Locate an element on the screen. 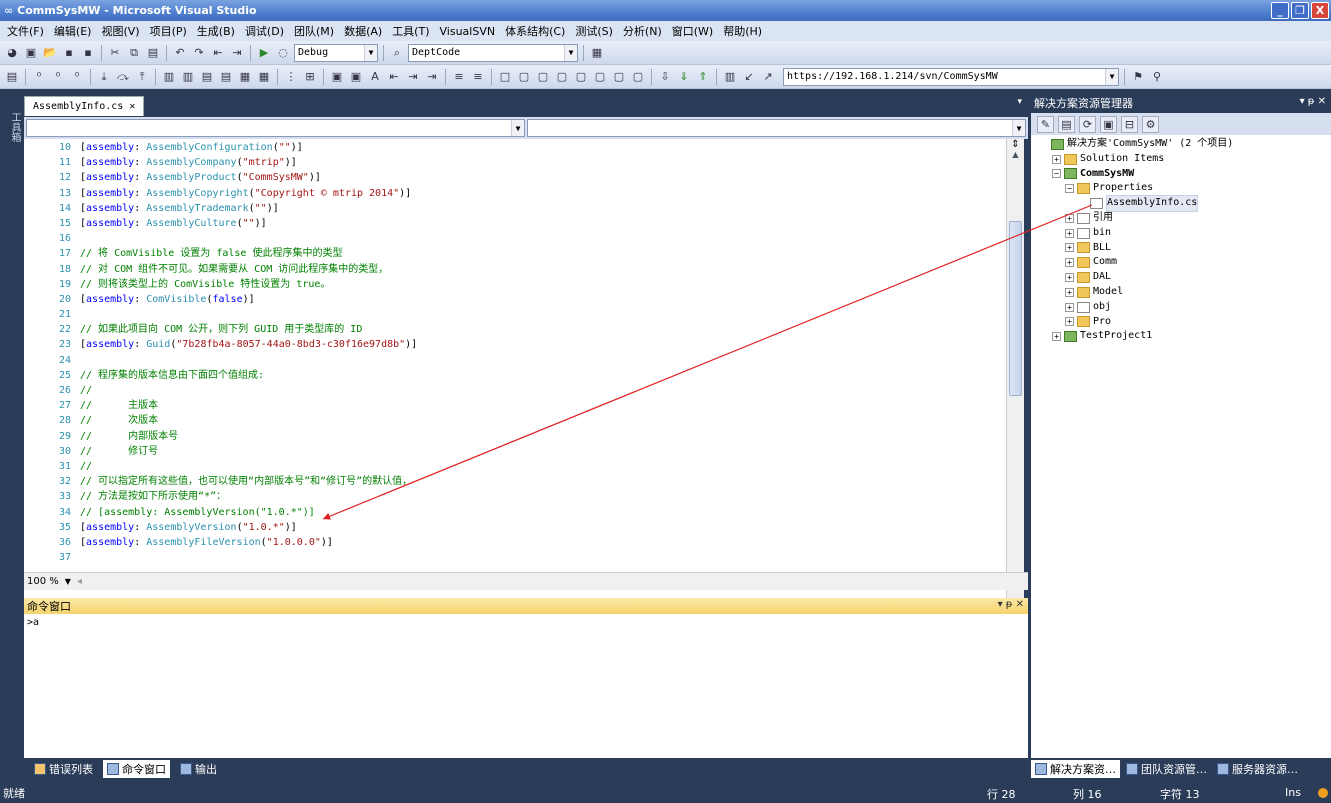  menu-file: 文件(F) is located at coordinates (25, 31).